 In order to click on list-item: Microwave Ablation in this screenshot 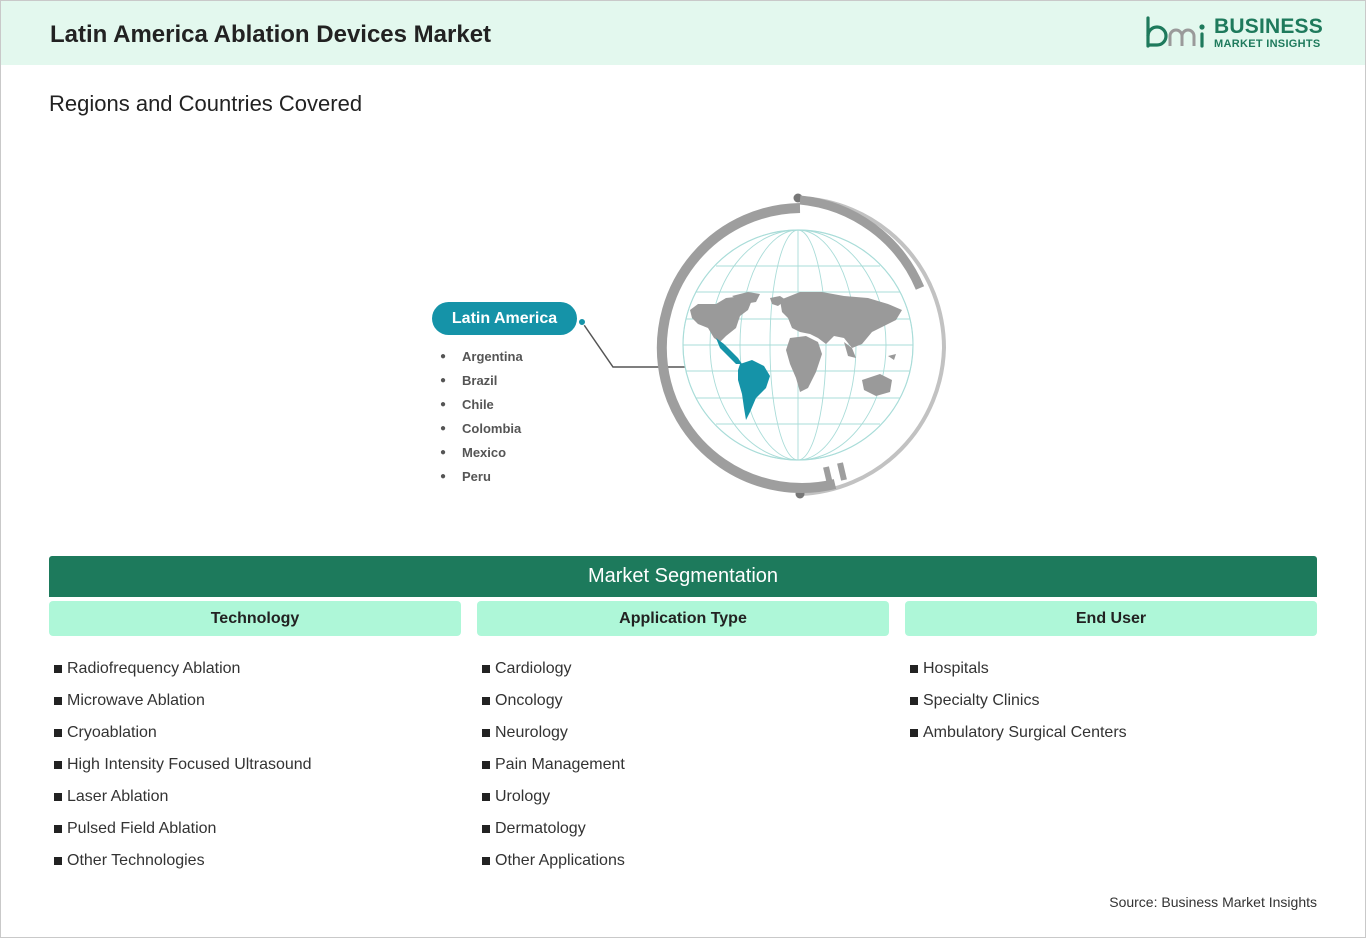, I will do `click(180, 701)`.